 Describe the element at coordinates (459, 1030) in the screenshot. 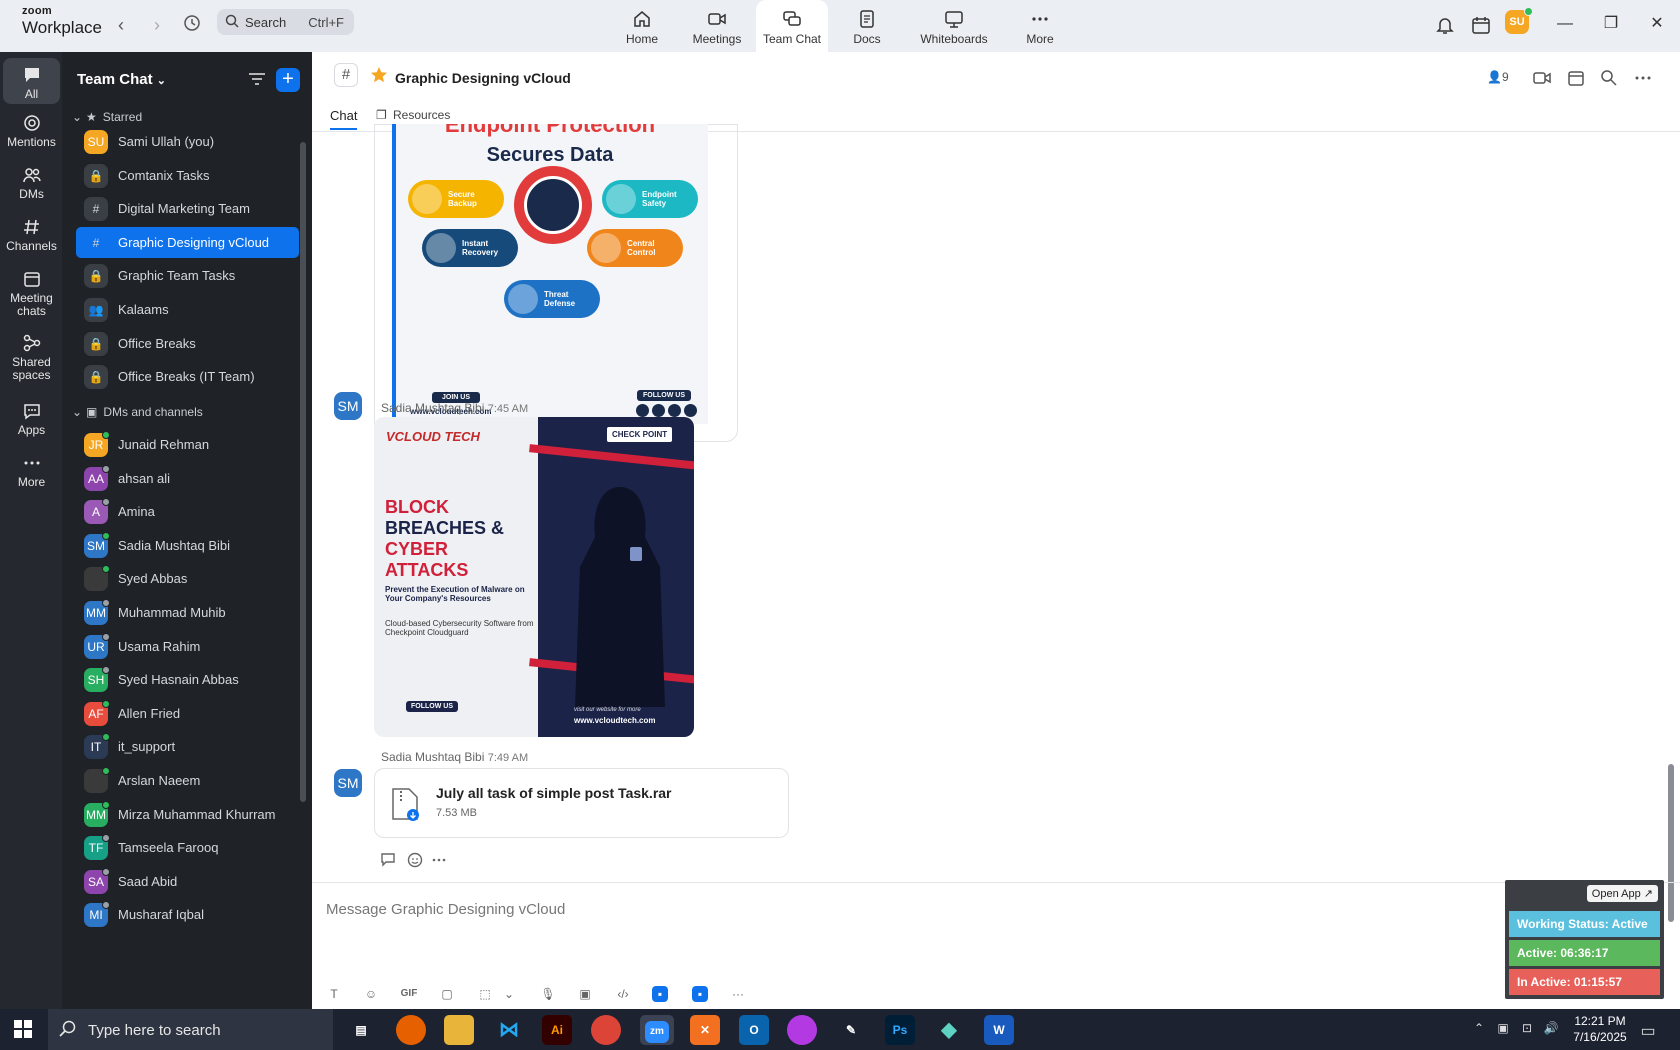

I see `file-explorer-icon` at that location.